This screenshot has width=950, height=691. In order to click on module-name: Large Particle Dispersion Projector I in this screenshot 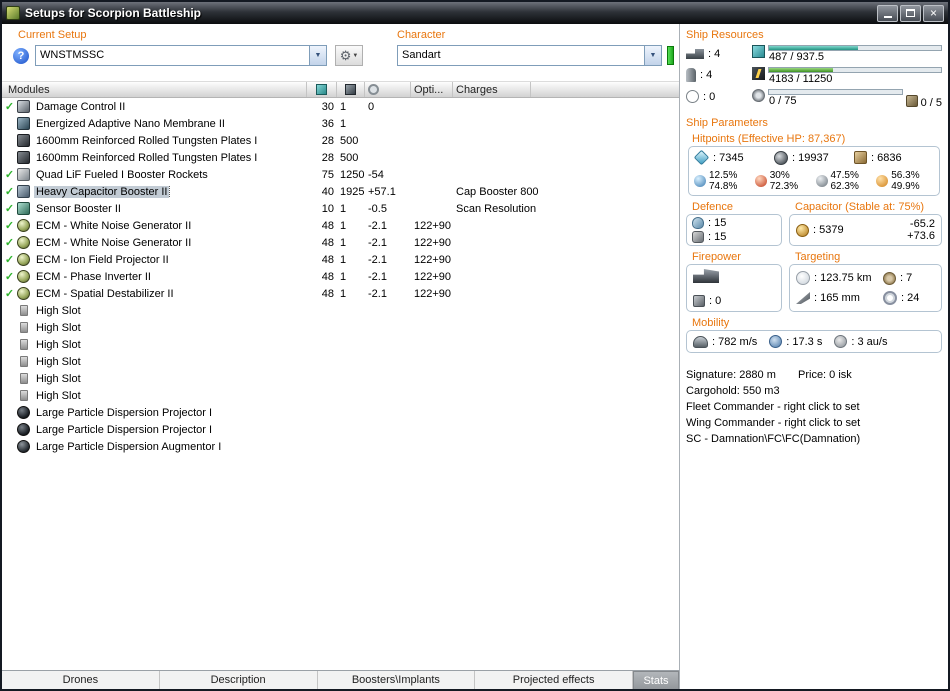, I will do `click(124, 429)`.